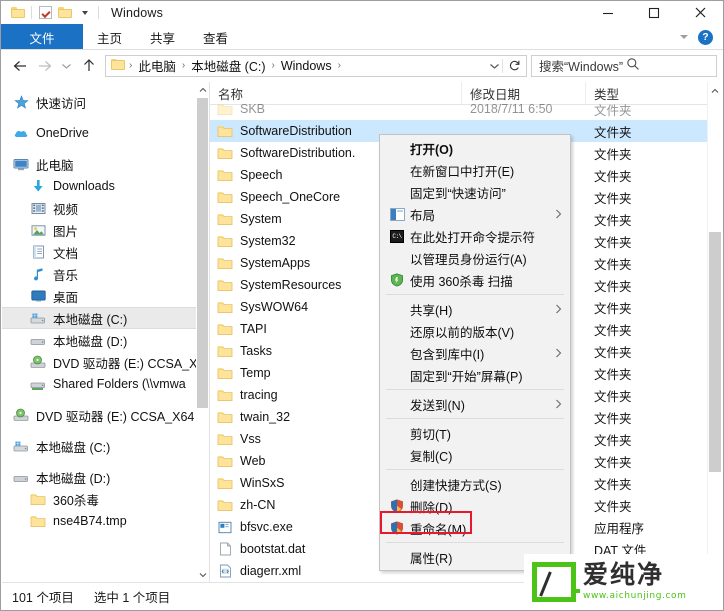 The width and height of the screenshot is (724, 611). What do you see at coordinates (42, 37) in the screenshot?
I see `tab-file: 文件` at bounding box center [42, 37].